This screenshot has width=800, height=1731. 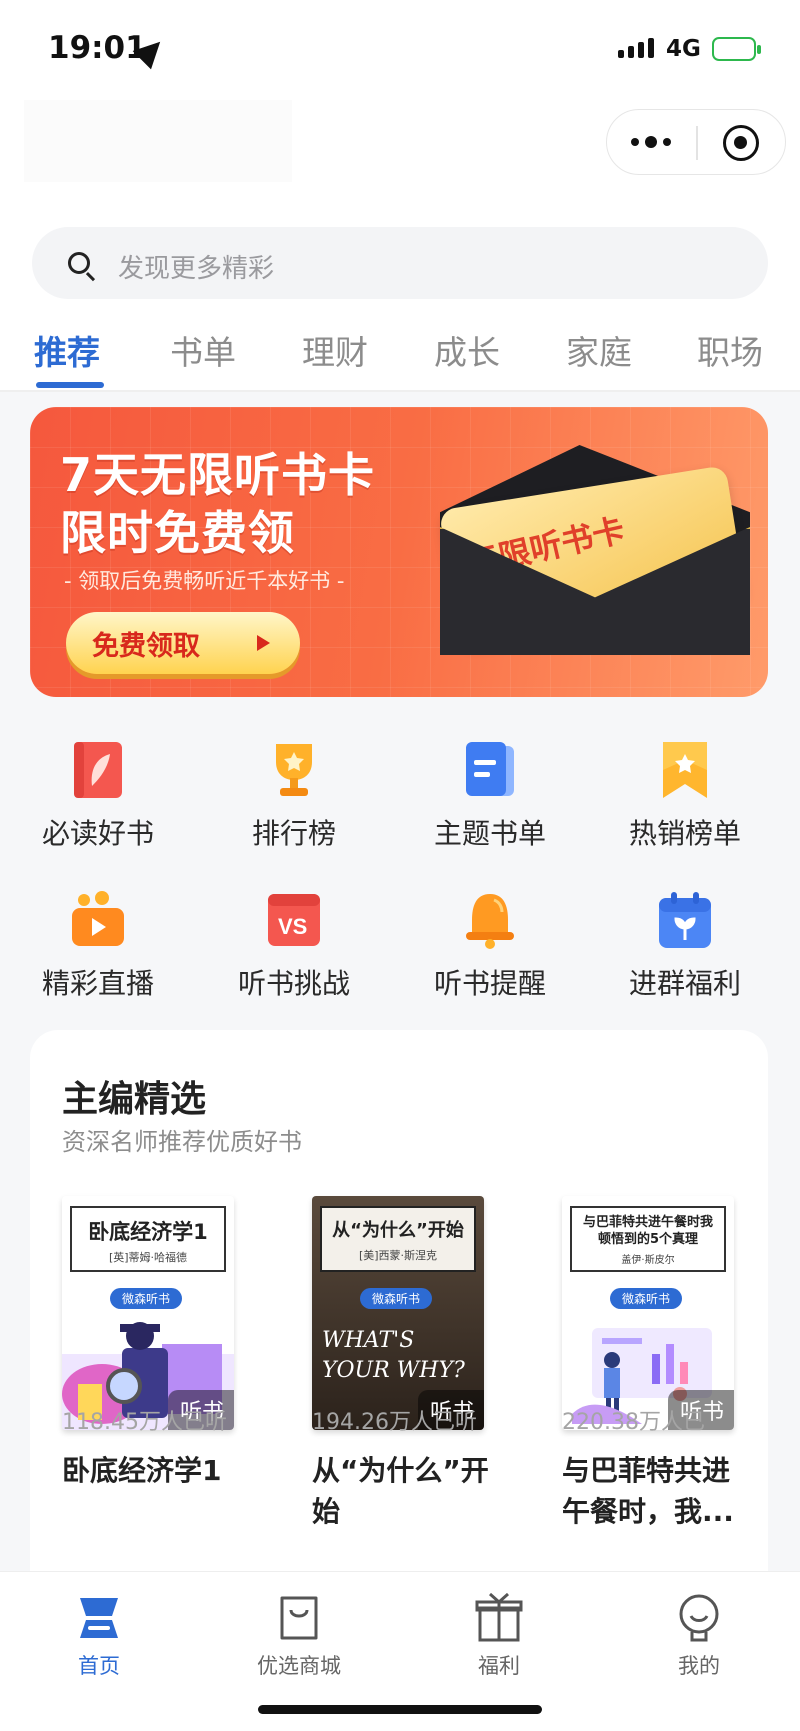 I want to click on grid-item-must-read: 必读好书, so click(x=98, y=796).